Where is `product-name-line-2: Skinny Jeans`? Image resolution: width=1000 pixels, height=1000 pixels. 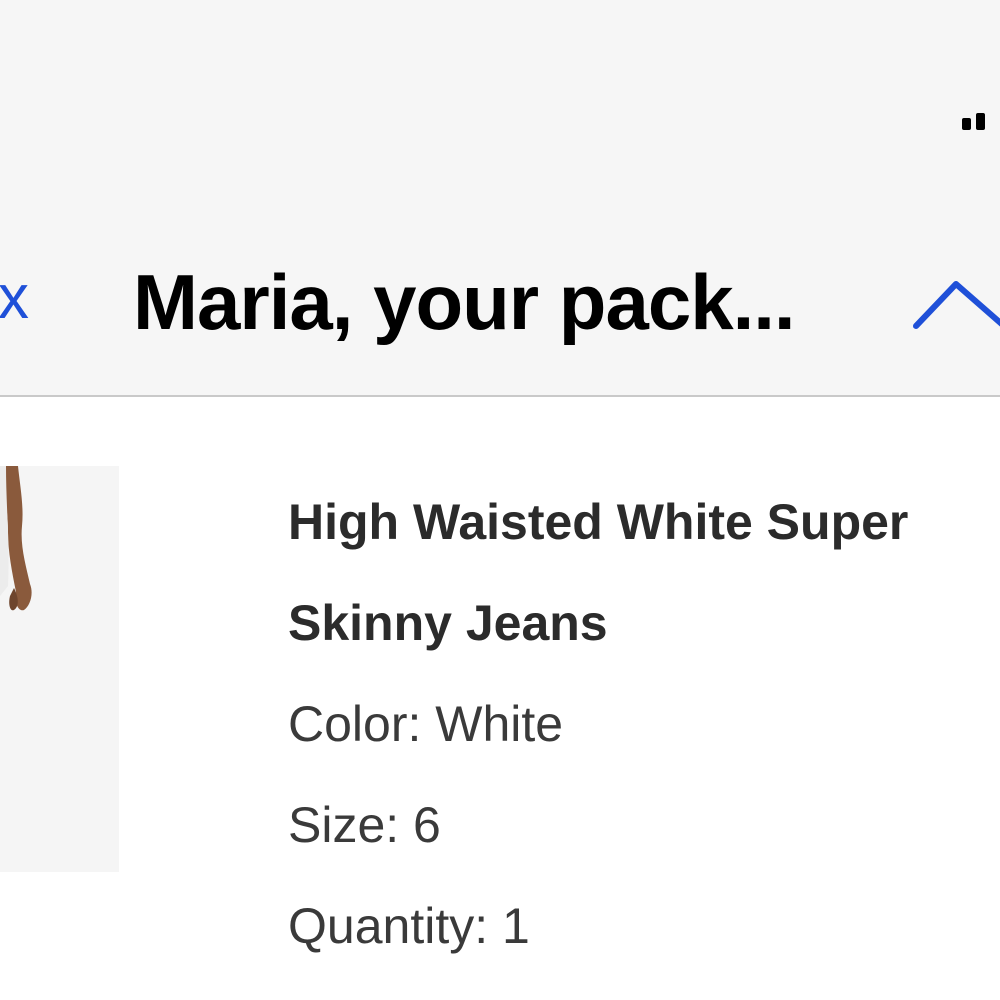
product-name-line-2: Skinny Jeans is located at coordinates (448, 623).